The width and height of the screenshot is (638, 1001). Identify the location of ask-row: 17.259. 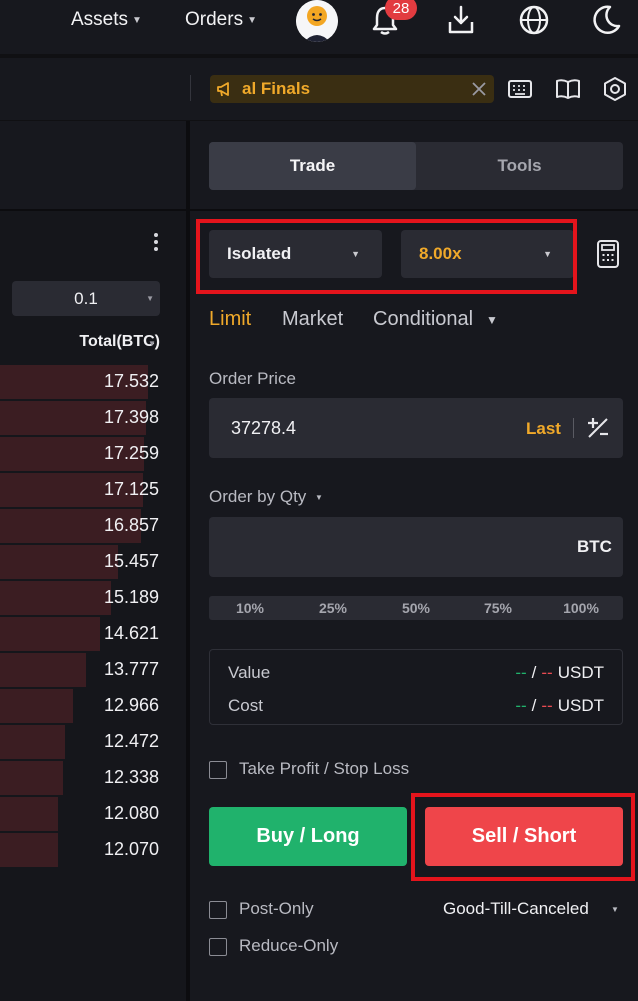
(93, 454).